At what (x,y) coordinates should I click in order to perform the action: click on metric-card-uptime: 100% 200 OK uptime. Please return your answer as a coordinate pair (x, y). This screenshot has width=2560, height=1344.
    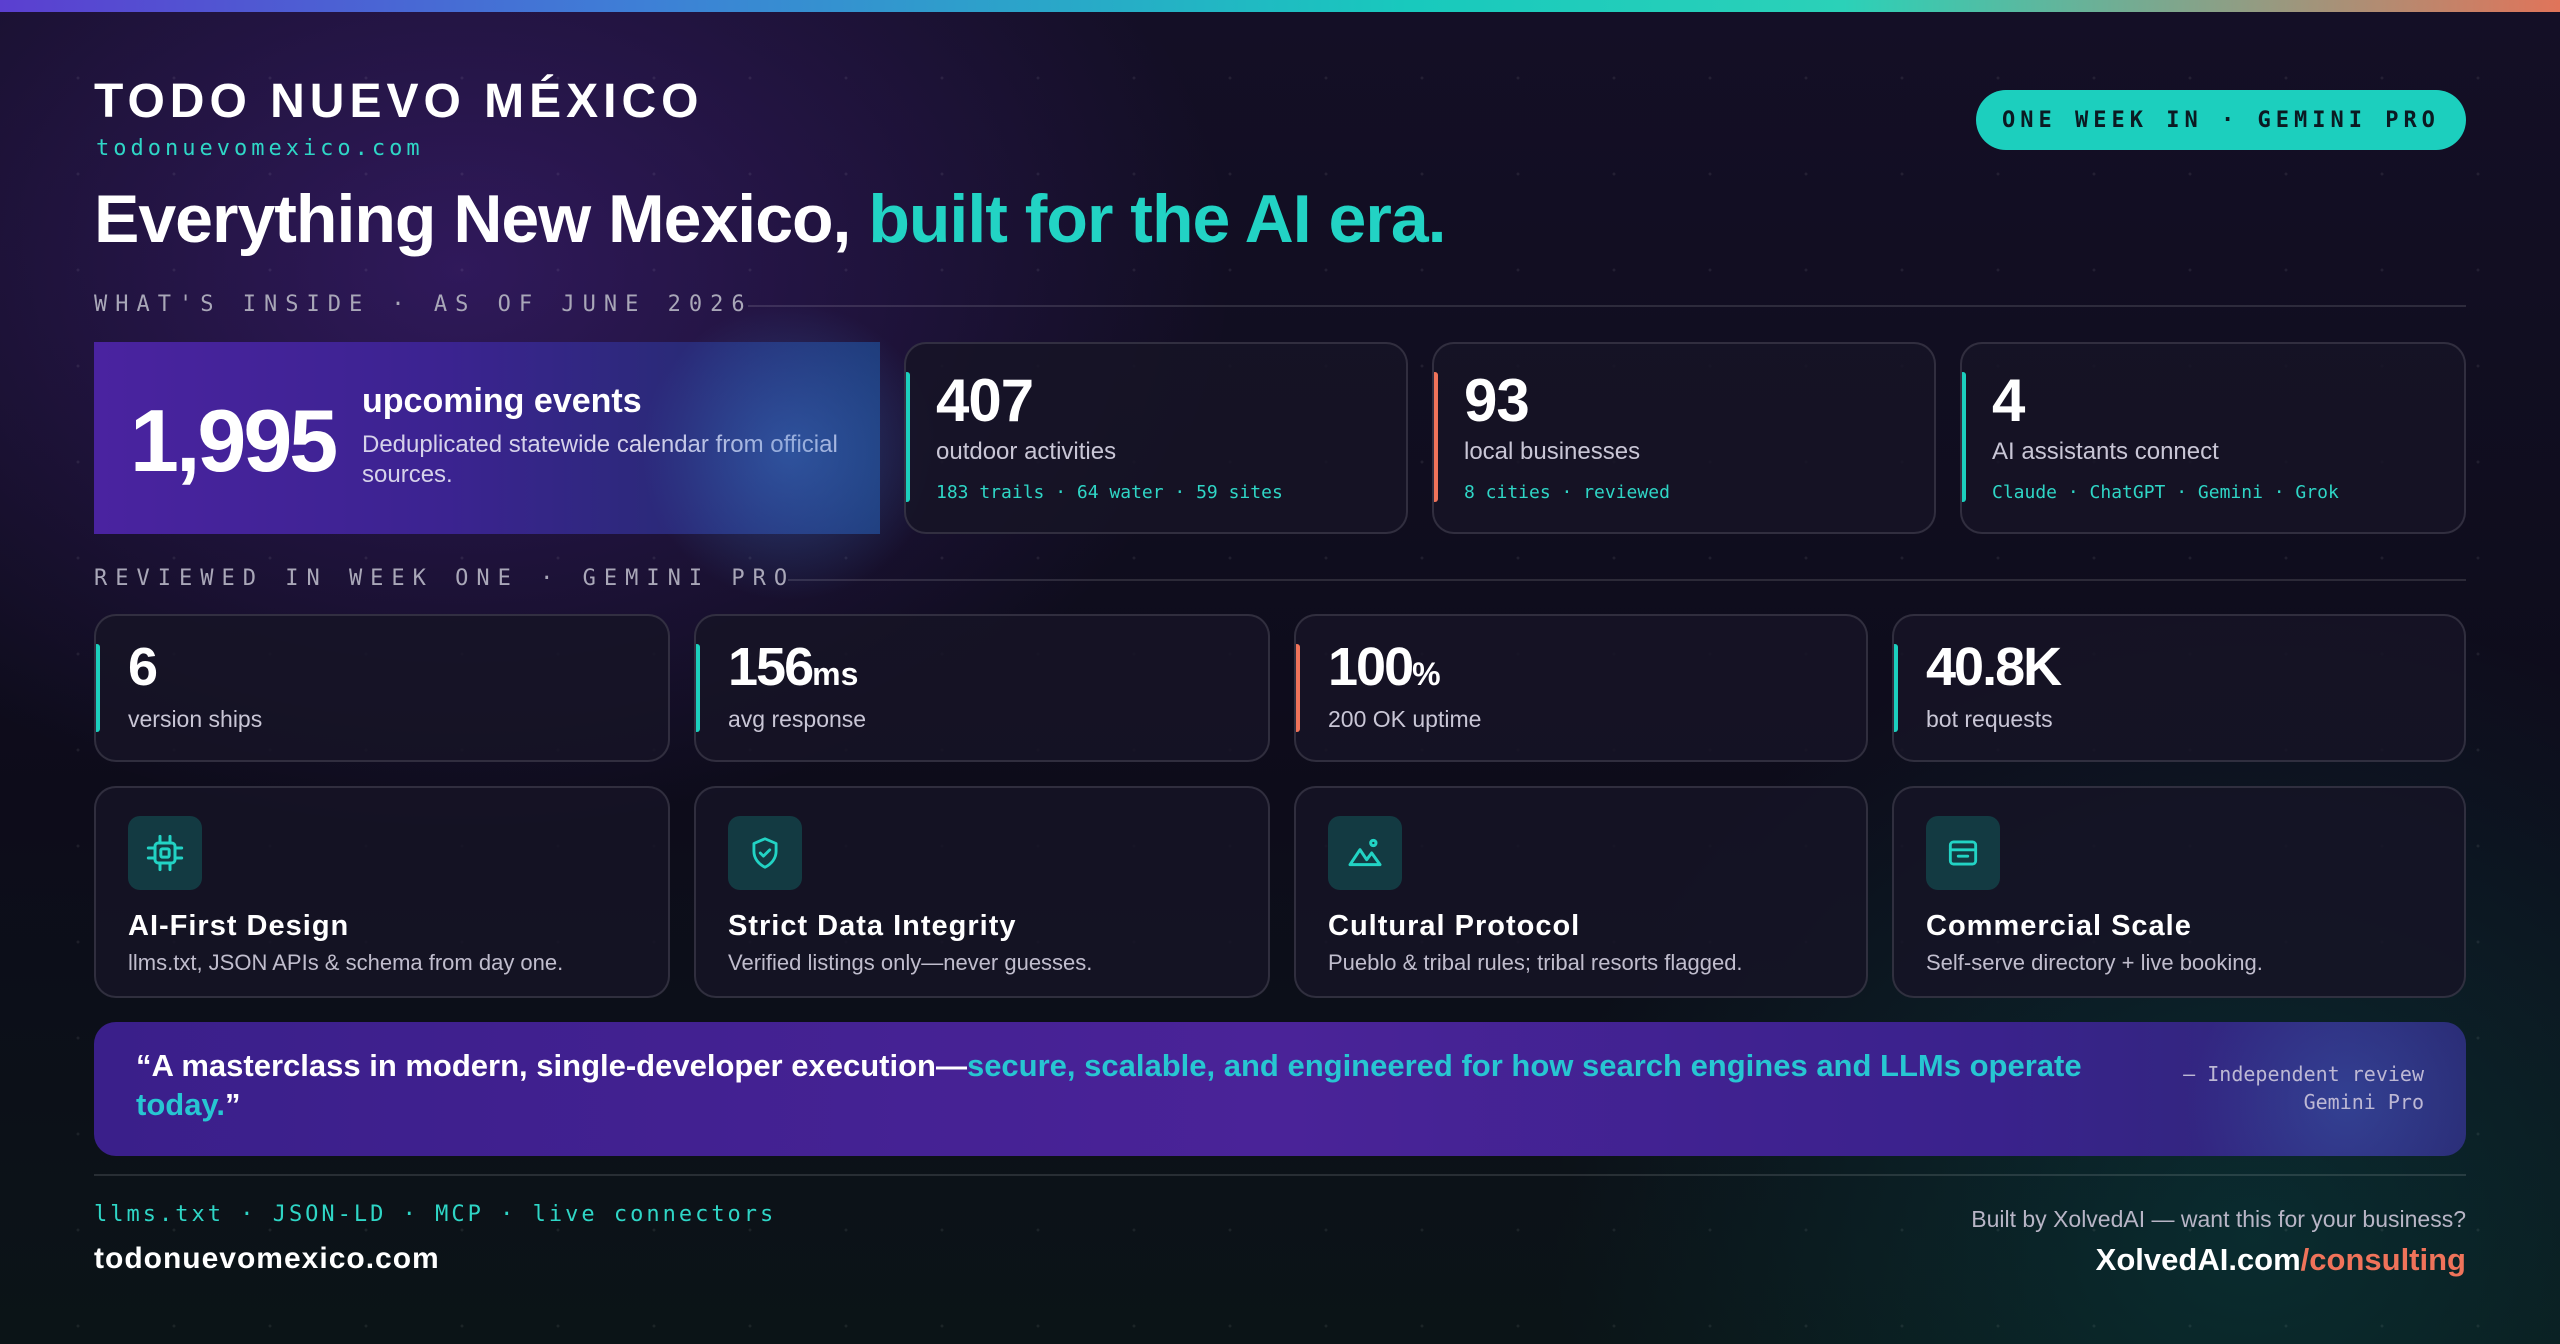
    Looking at the image, I should click on (1581, 688).